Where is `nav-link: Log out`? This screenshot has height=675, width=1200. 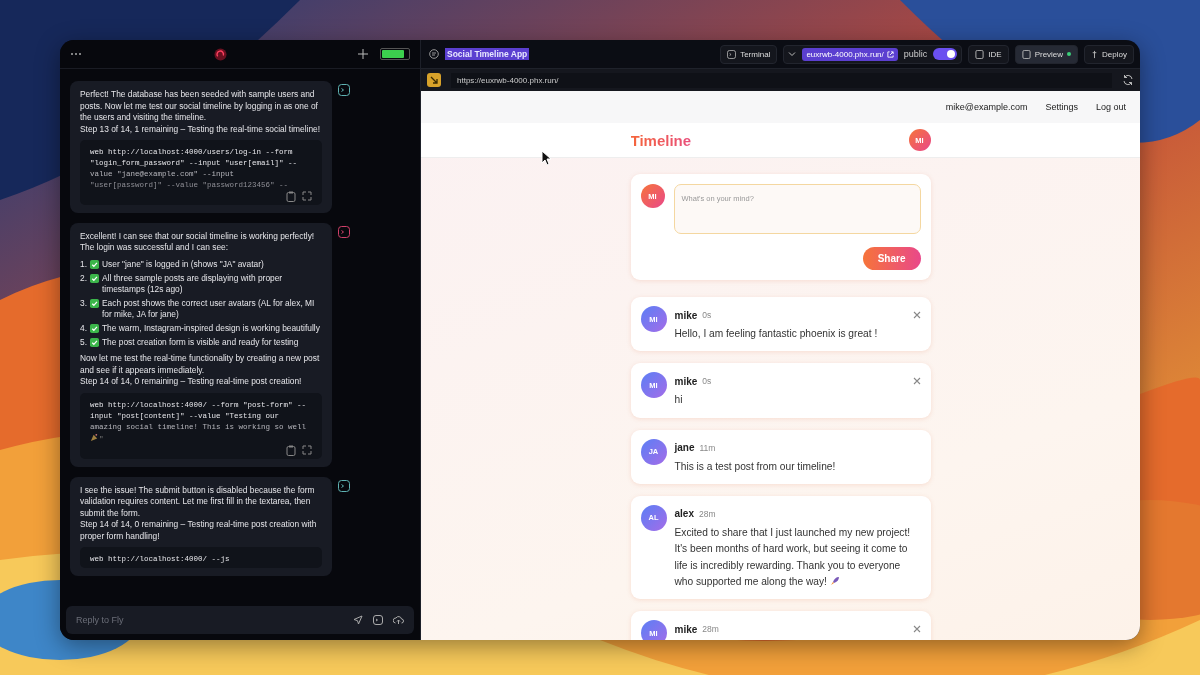
nav-link: Log out is located at coordinates (1110, 107).